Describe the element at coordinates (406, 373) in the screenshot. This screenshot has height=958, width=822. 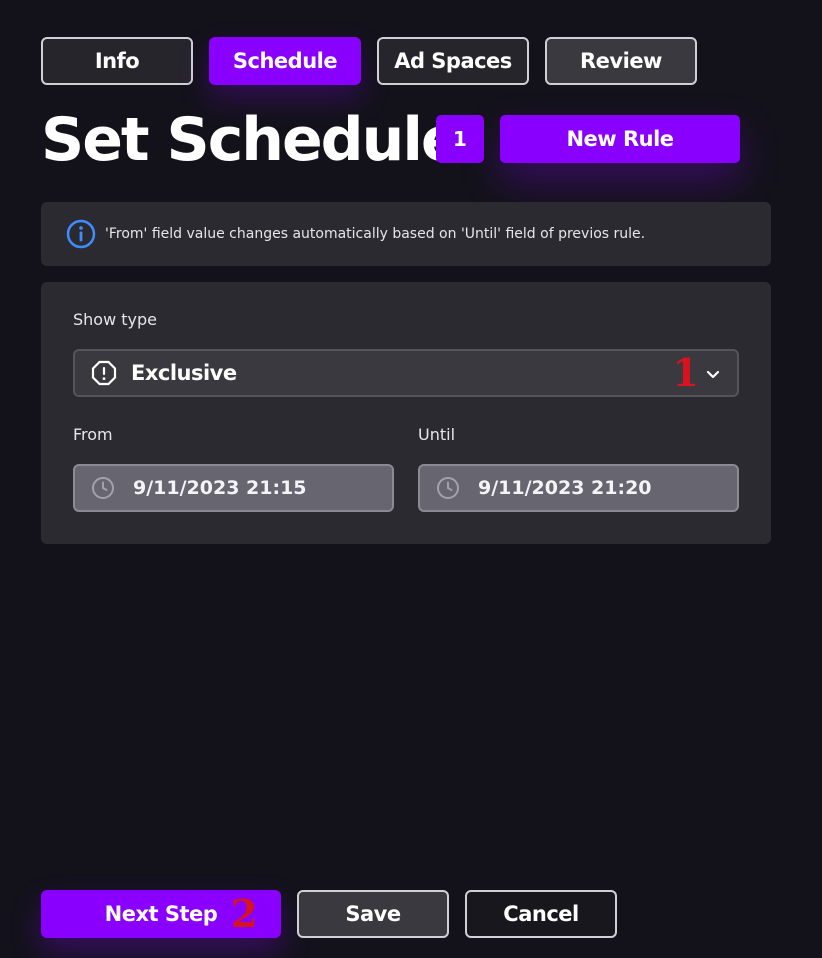
I see `show-type-select: Exclusive 1` at that location.